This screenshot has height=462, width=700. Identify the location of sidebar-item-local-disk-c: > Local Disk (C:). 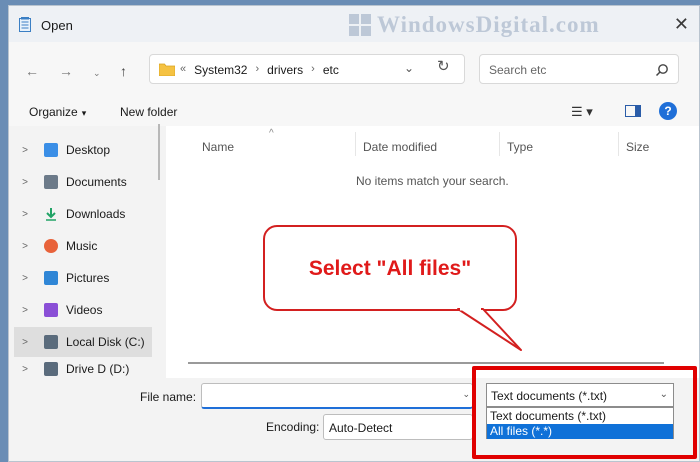
(83, 342).